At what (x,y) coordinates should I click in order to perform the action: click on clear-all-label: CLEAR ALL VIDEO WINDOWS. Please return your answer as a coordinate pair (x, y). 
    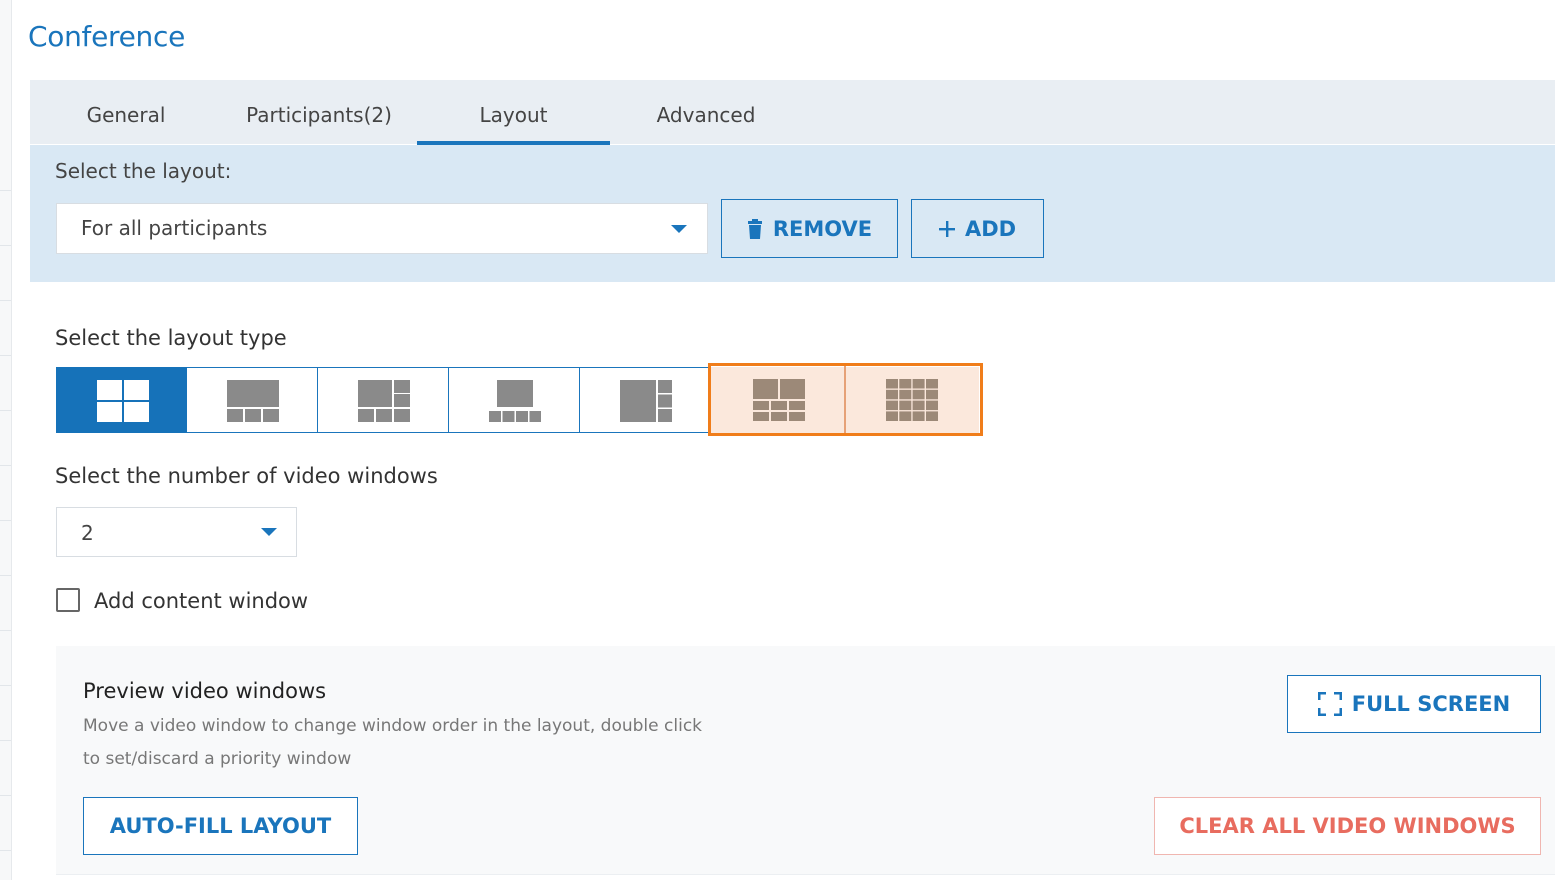
    Looking at the image, I should click on (1347, 826).